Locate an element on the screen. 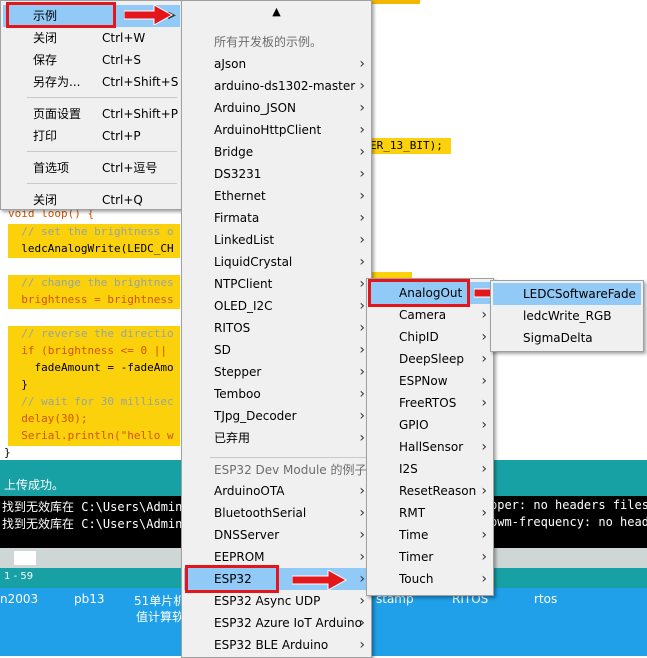 This screenshot has width=647, height=658. esp32-menu-item: ESPNow › is located at coordinates (430, 381).